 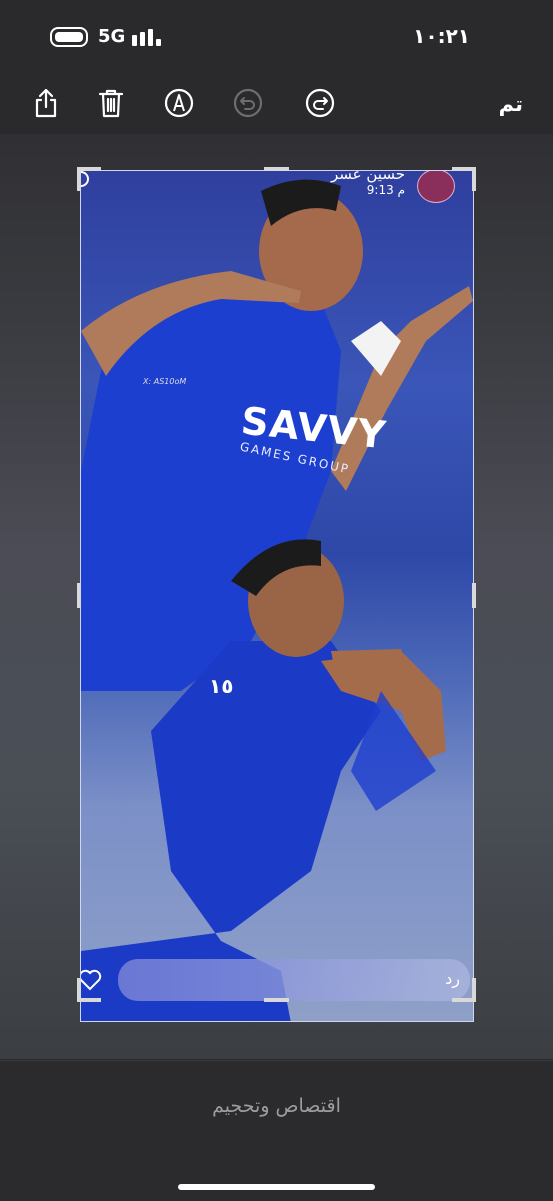 I want to click on redo-icon, so click(x=320, y=103).